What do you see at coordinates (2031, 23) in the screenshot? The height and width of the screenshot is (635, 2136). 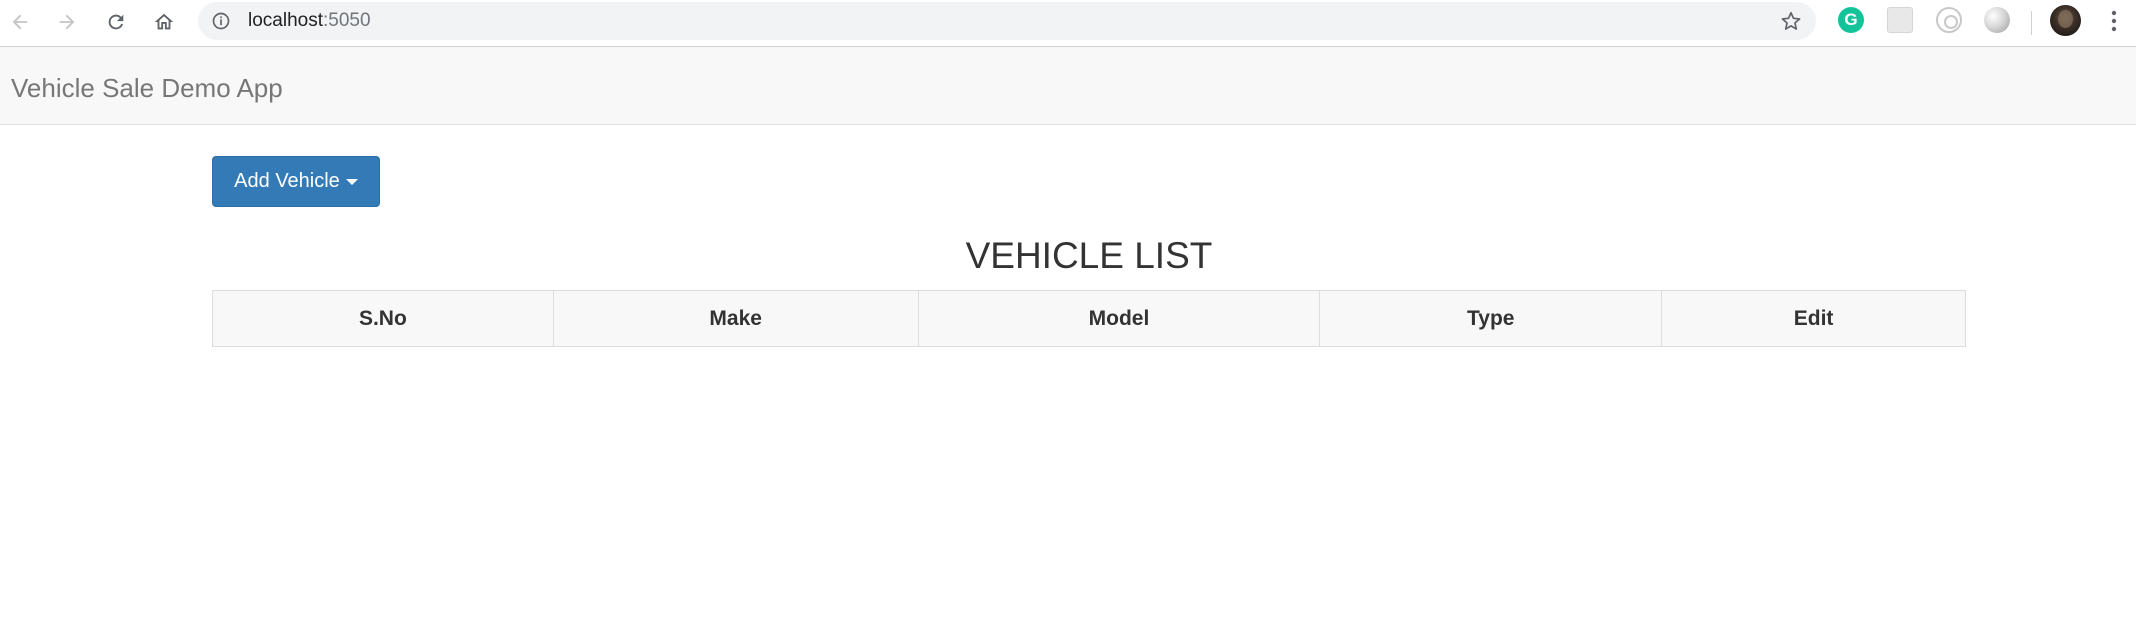 I see `toolbar-divider` at bounding box center [2031, 23].